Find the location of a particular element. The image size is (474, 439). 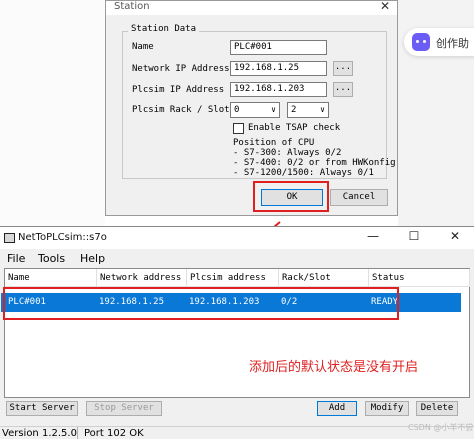

tsap-label: Enable TSAP check is located at coordinates (294, 128).